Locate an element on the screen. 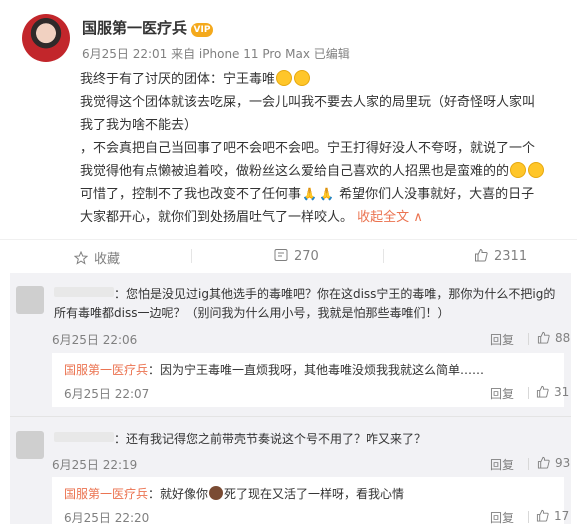  post-line: 我终于有了讨厌的团体：宁王毒唯 is located at coordinates (325, 79).